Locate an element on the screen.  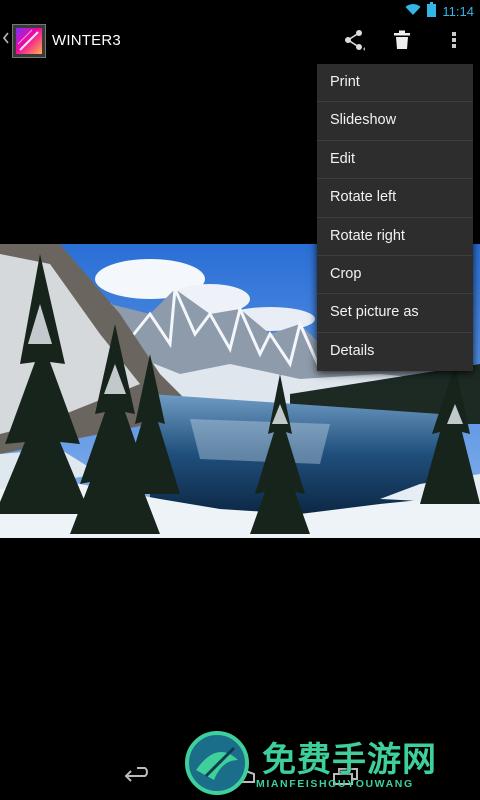
clock: 11:14 is located at coordinates (458, 11).